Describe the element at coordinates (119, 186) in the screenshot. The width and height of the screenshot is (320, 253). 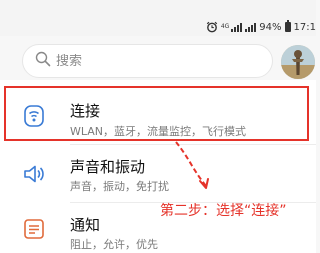
I see `settings-item-subtitle: 声音，振动，免打扰` at that location.